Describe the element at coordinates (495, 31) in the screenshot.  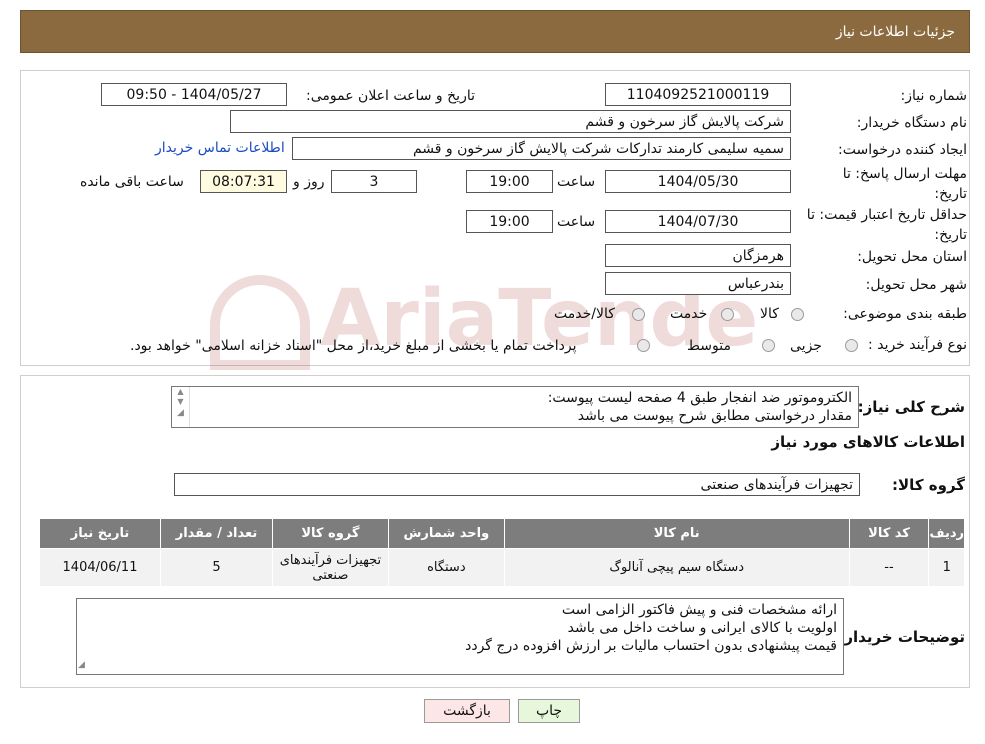
I see `page-header: جزئیات اطلاعات نیاز` at that location.